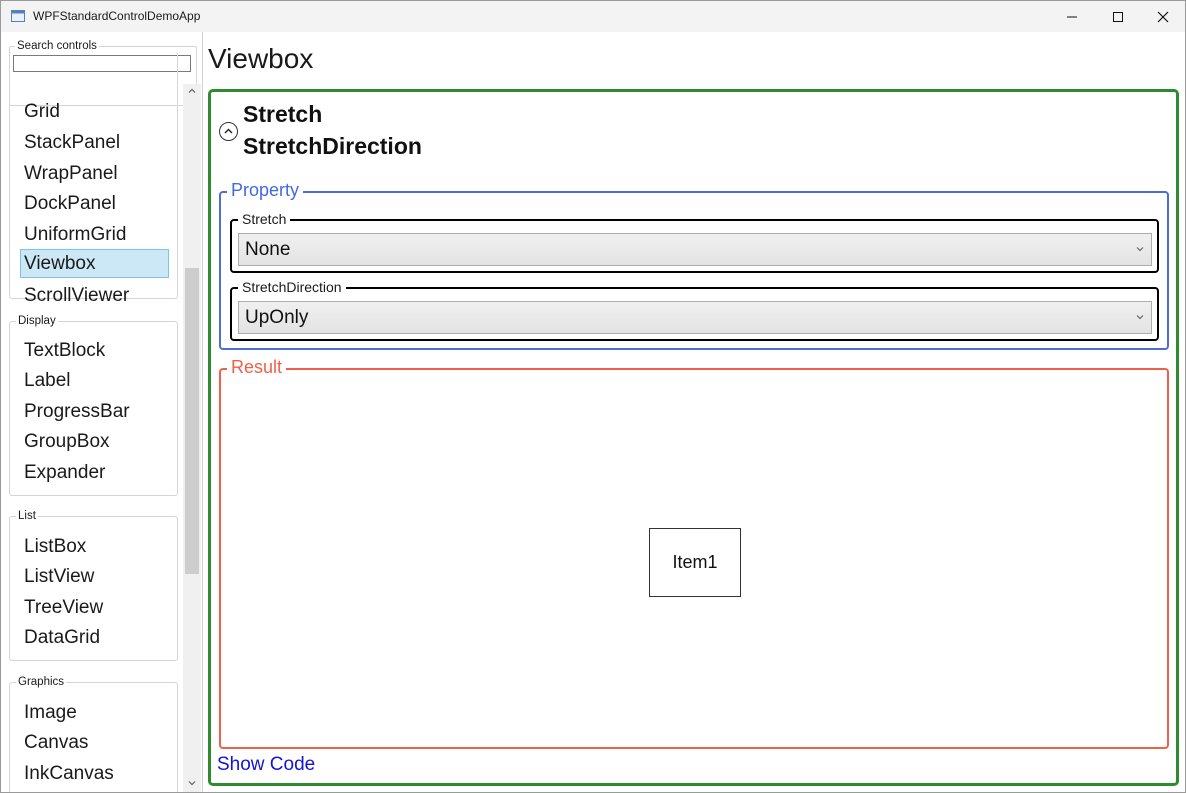 Image resolution: width=1186 pixels, height=793 pixels. What do you see at coordinates (94, 576) in the screenshot?
I see `sidebar-item-listview: ListView` at bounding box center [94, 576].